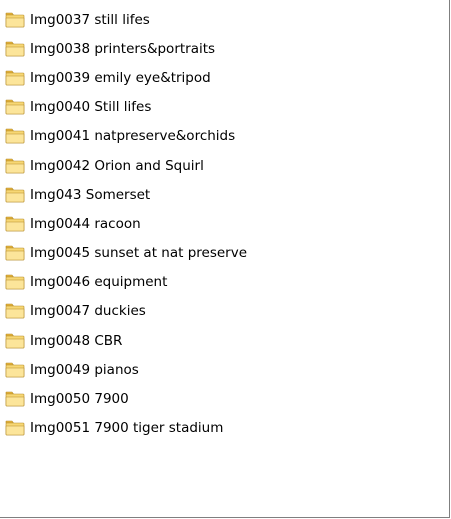  I want to click on list-item: Img043 Somerset, so click(123, 194).